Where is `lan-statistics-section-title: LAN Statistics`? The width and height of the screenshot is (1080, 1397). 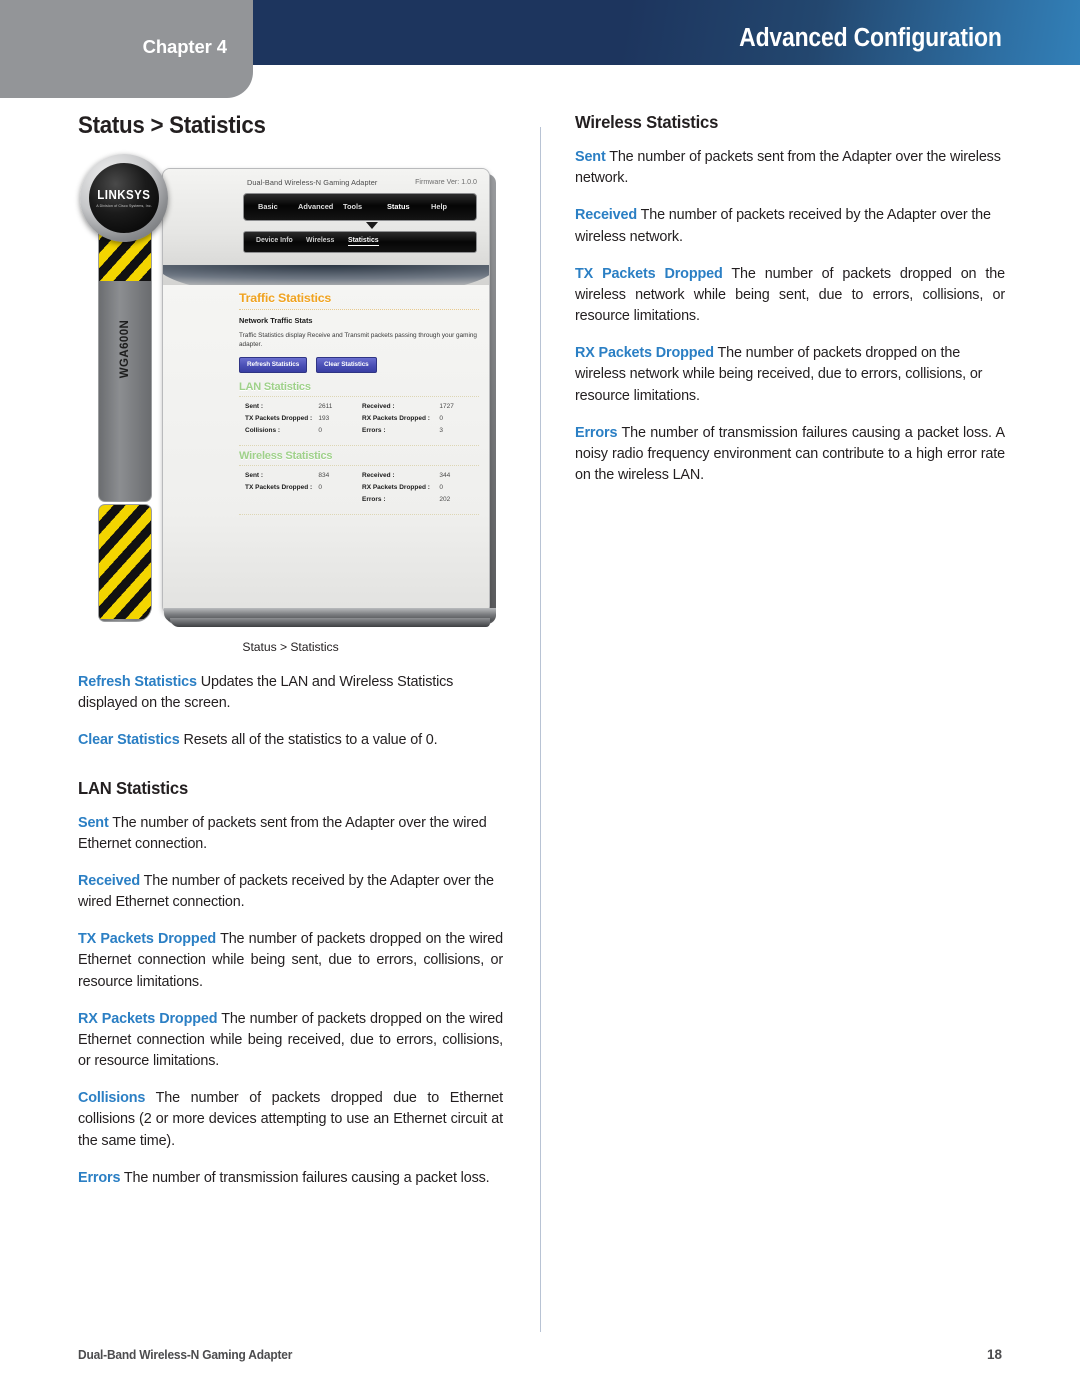 lan-statistics-section-title: LAN Statistics is located at coordinates (275, 386).